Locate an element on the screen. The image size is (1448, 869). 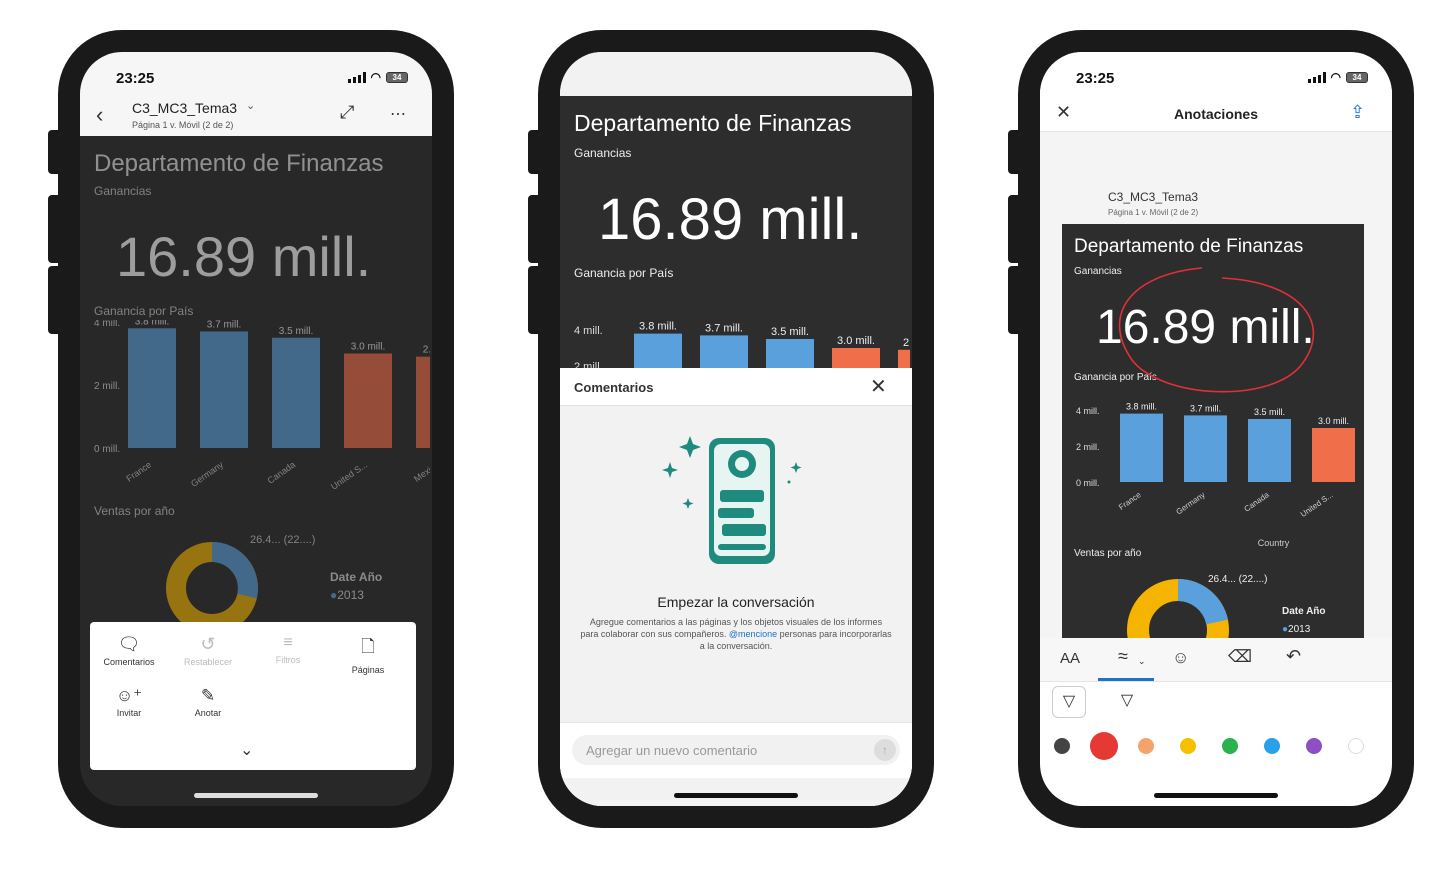
filters-button: ≡ Filtros is located at coordinates (288, 649).